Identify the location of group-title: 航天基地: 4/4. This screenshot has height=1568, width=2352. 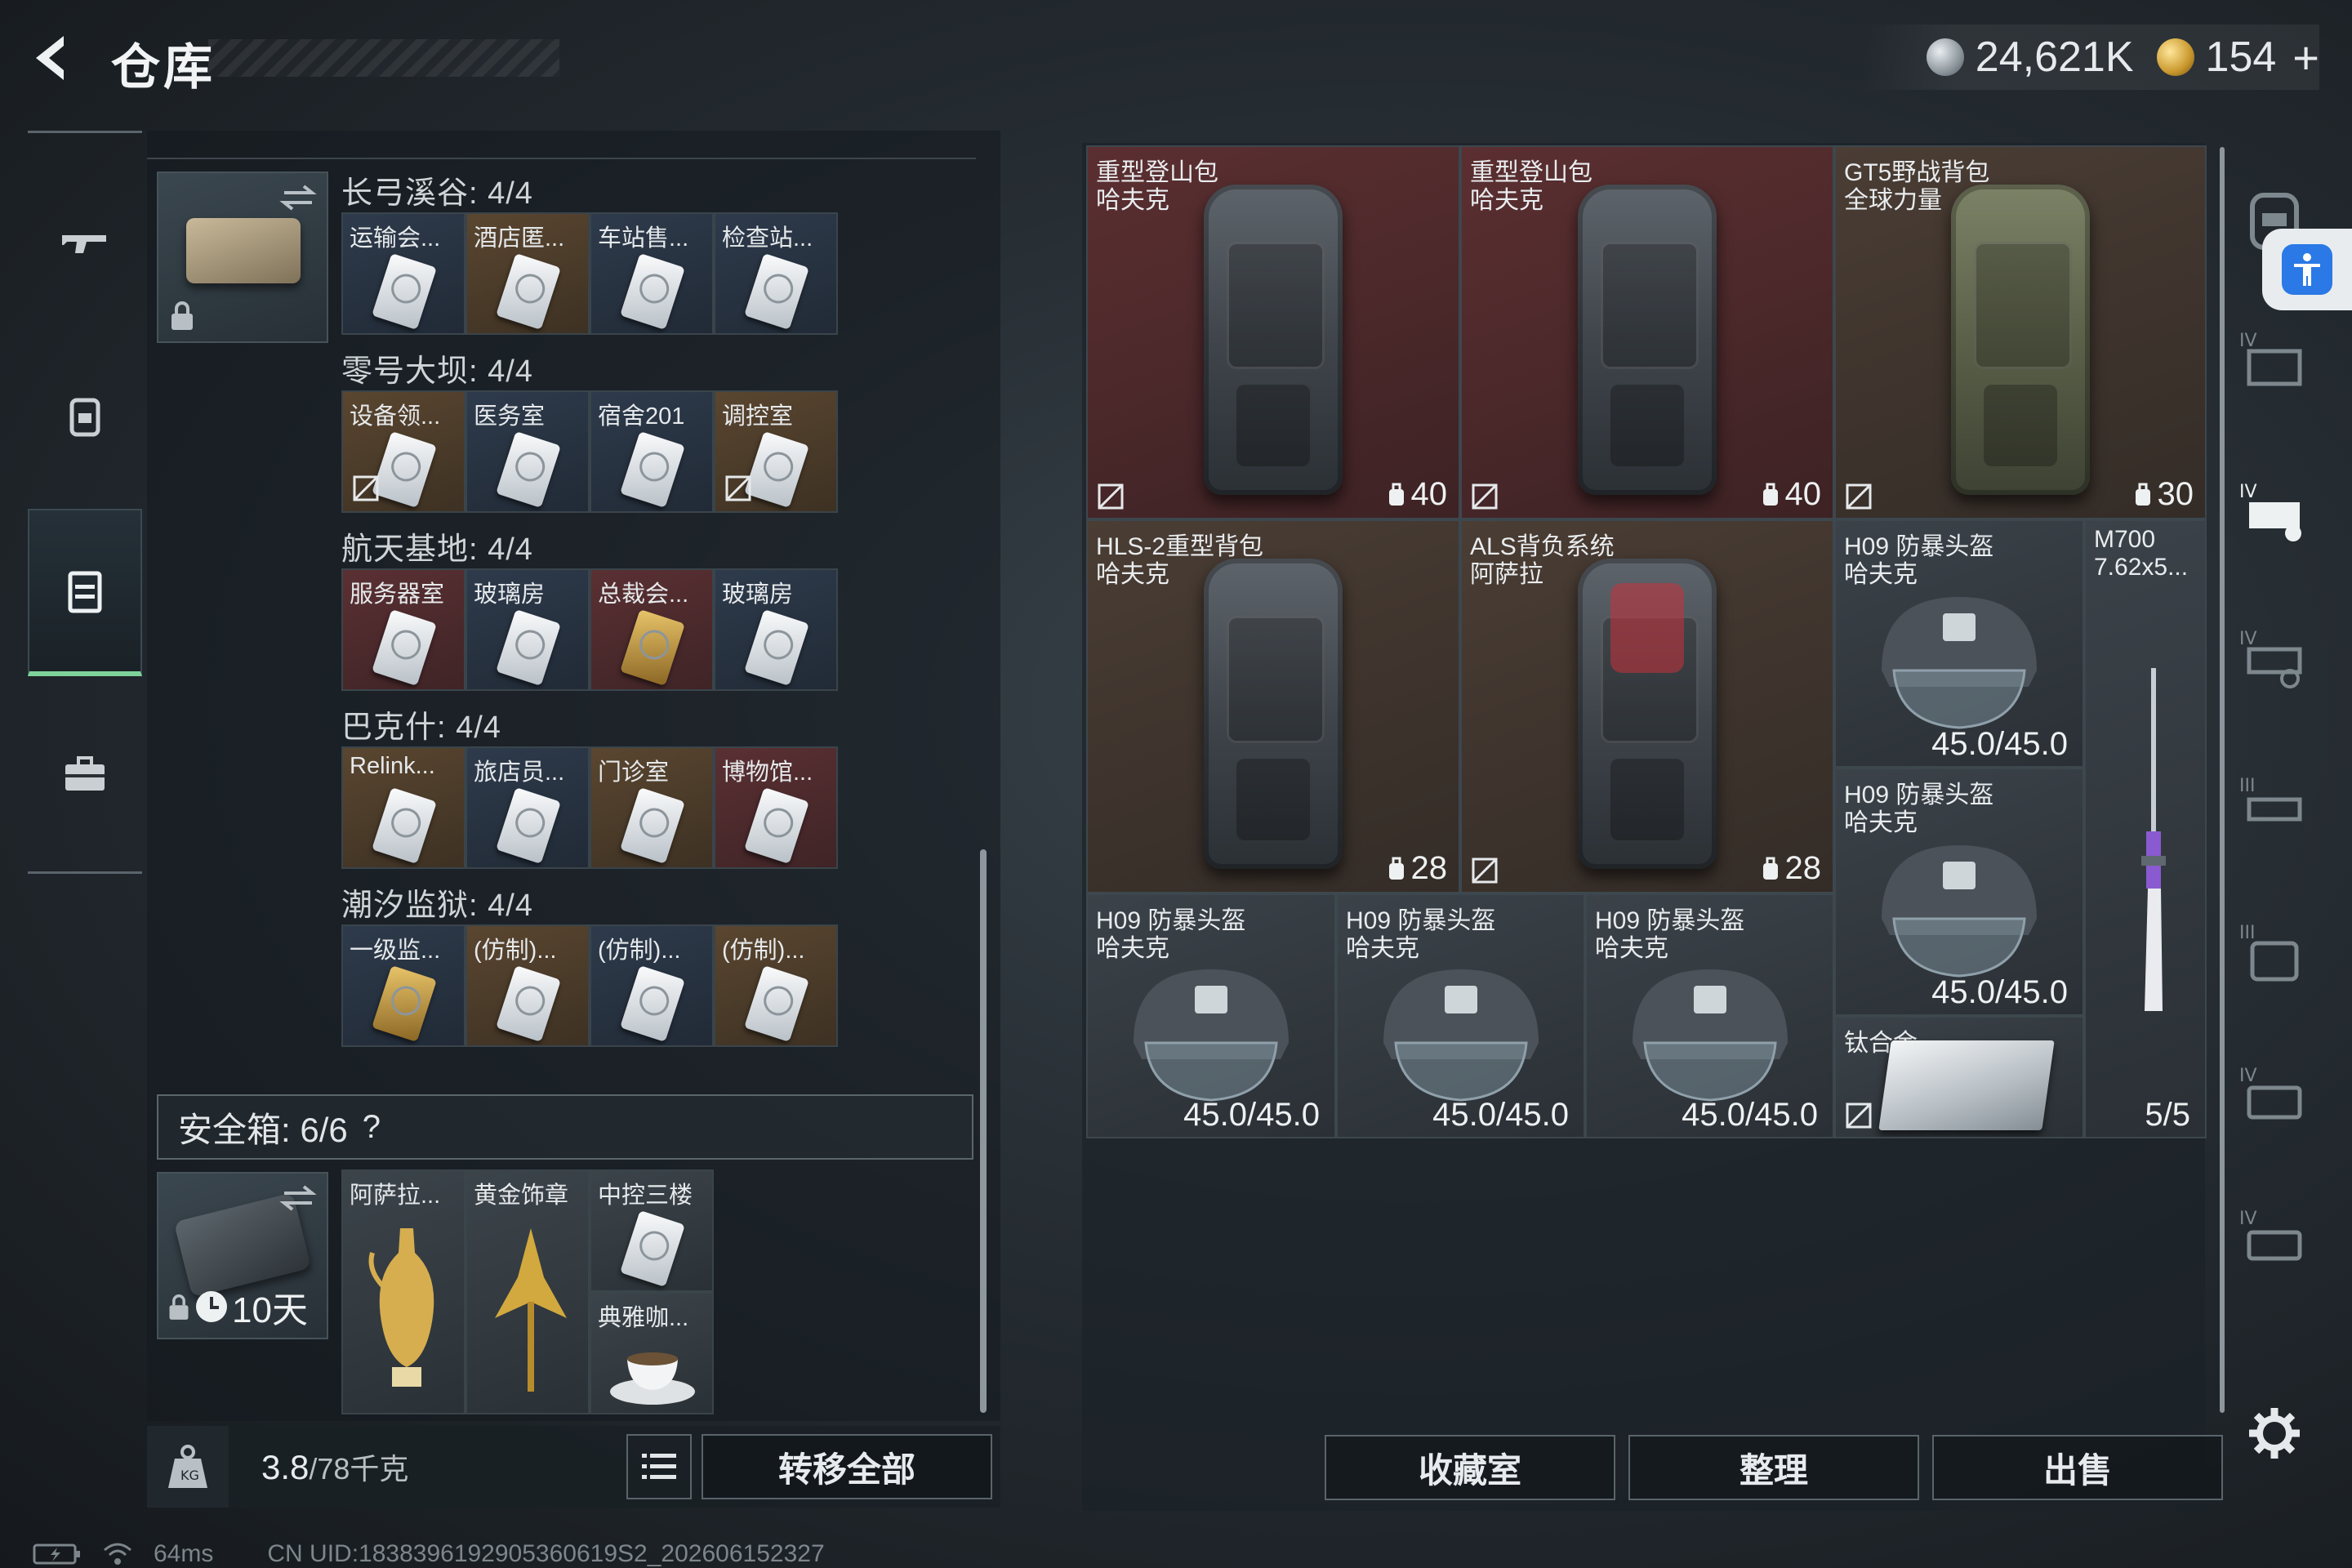
(437, 549).